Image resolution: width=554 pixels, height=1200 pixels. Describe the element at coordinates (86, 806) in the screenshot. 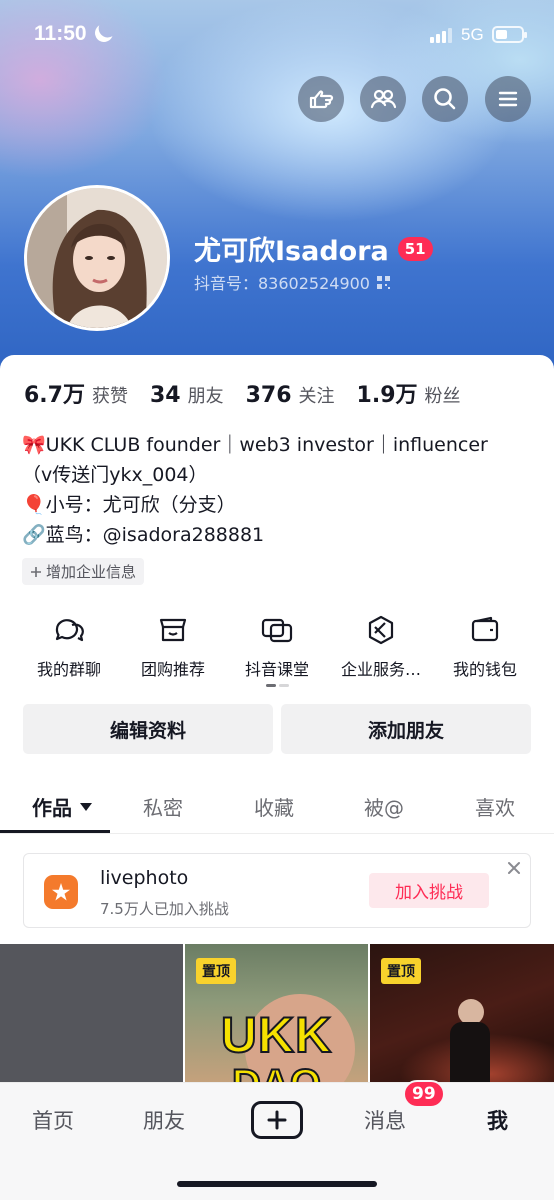

I see `caret-down-icon` at that location.